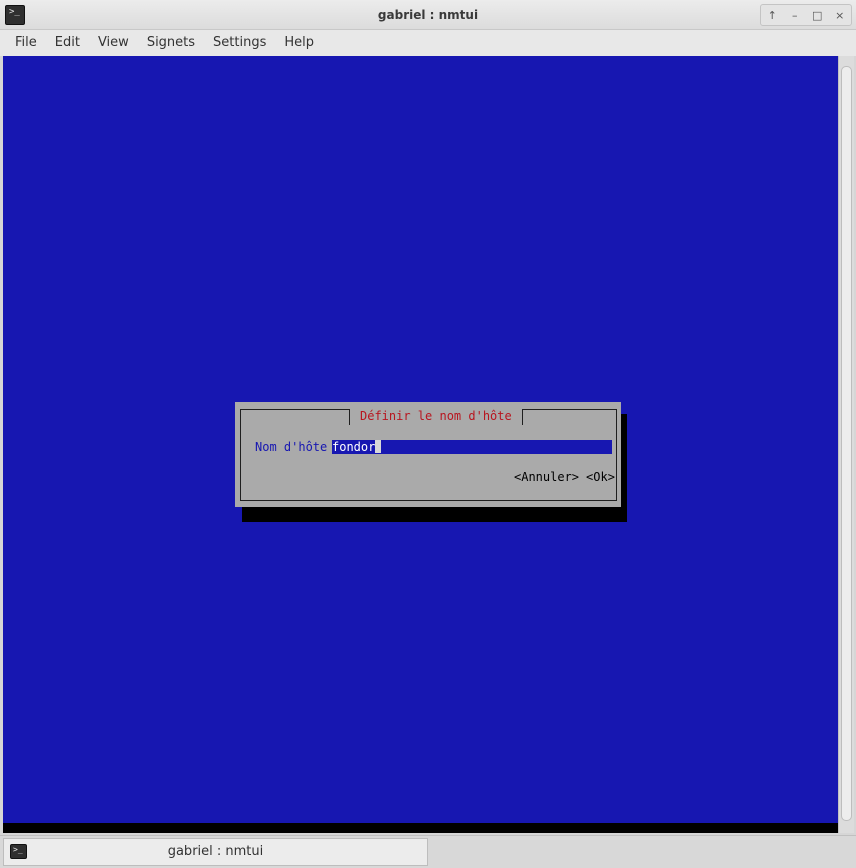 This screenshot has height=868, width=856. Describe the element at coordinates (239, 43) in the screenshot. I see `menu-settings: Settings` at that location.